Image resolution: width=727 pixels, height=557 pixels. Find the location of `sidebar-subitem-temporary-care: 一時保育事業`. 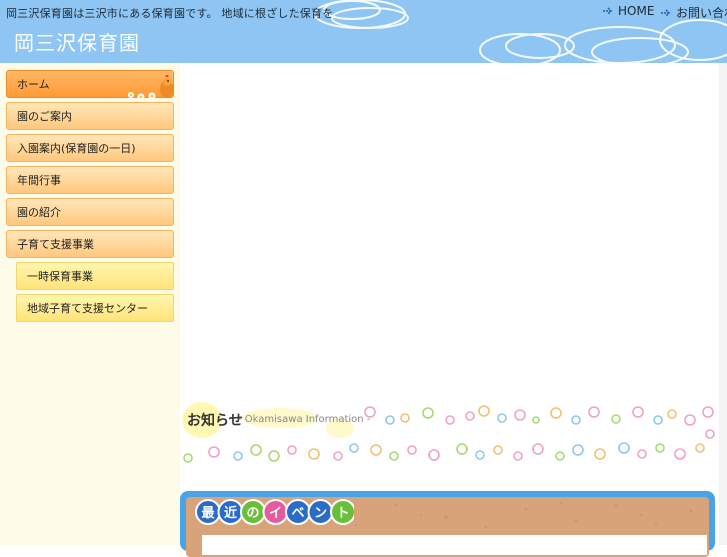

sidebar-subitem-temporary-care: 一時保育事業 is located at coordinates (95, 276).